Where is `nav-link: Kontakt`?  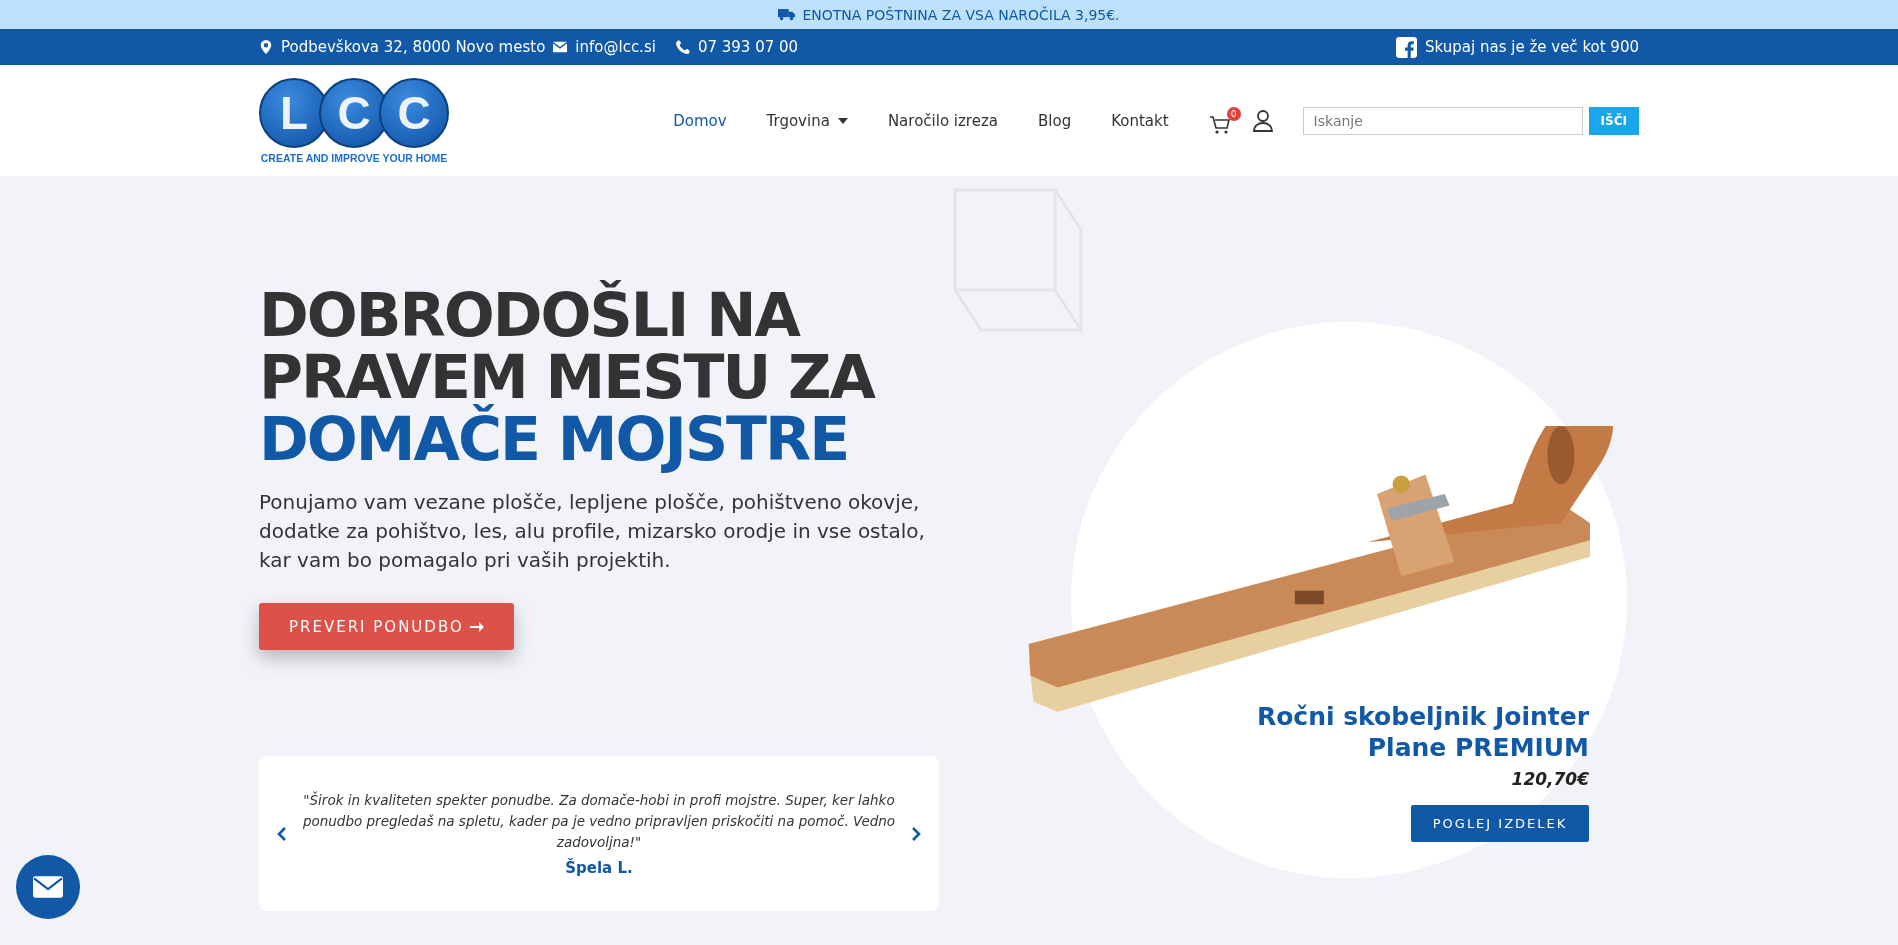
nav-link: Kontakt is located at coordinates (1140, 120).